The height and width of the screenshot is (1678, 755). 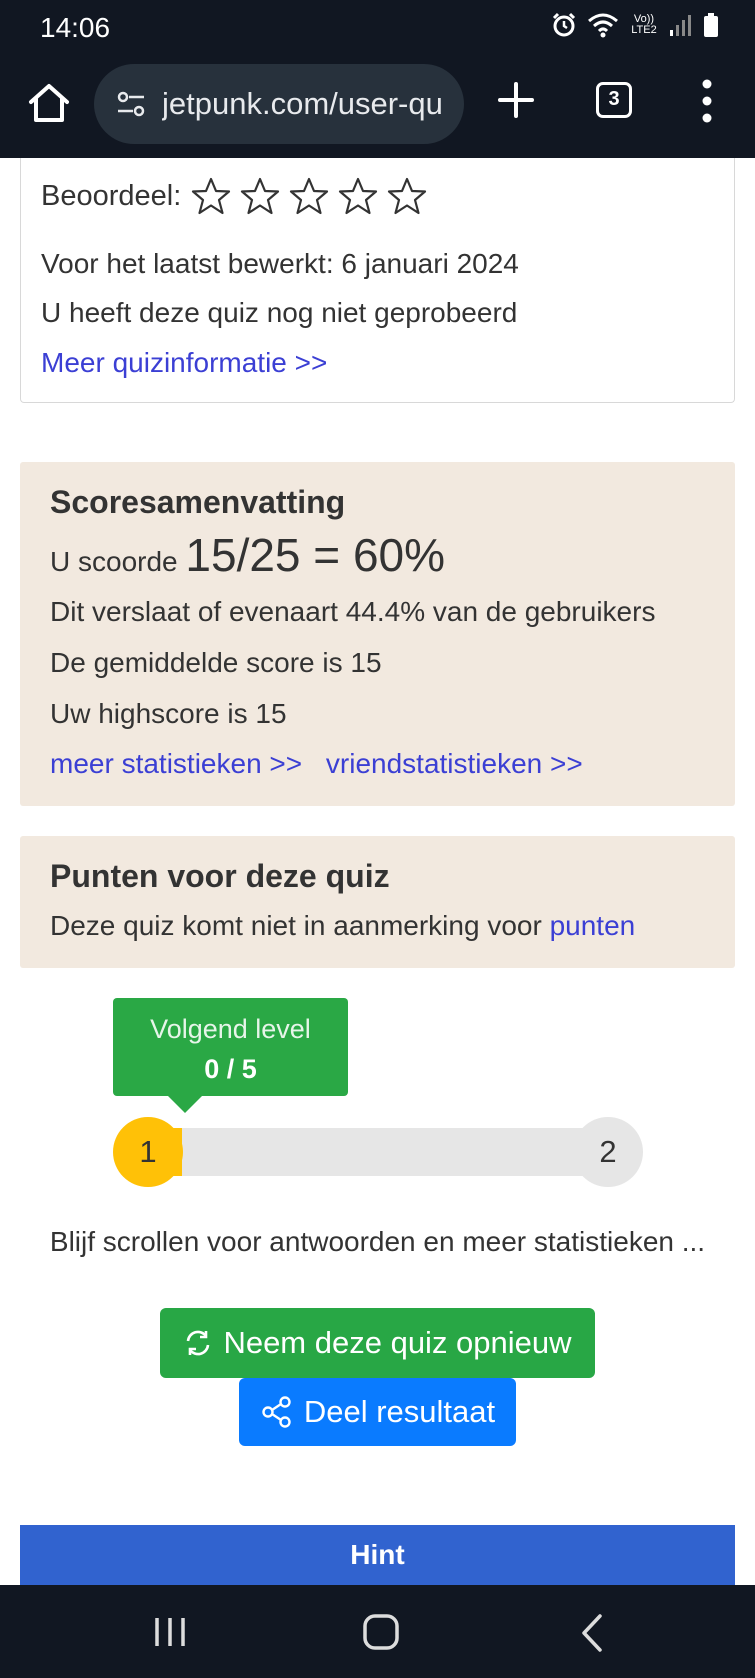 I want to click on status-time: 14:06, so click(x=75, y=27).